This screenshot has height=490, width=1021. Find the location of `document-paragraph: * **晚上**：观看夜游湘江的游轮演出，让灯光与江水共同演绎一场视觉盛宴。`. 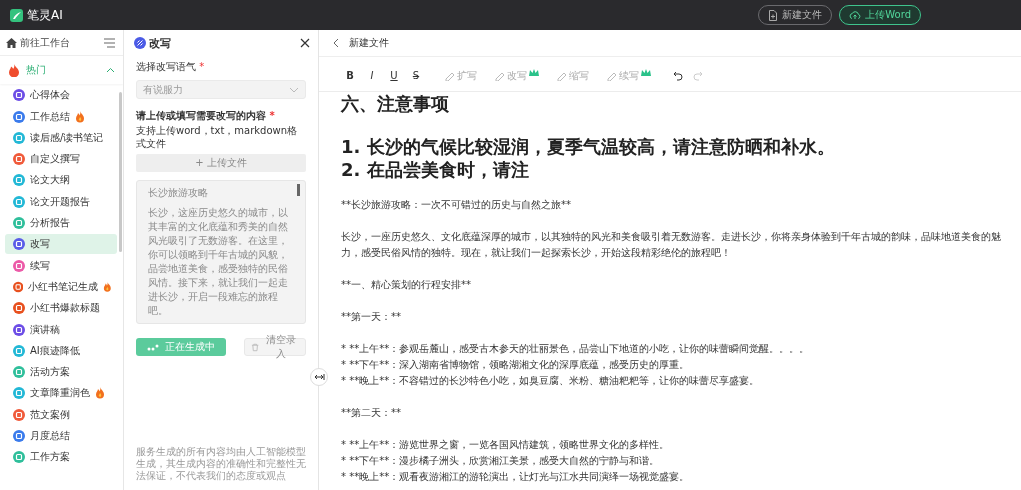

document-paragraph: * **晚上**：观看夜游湘江的游轮演出，让灯光与江水共同演绎一场视觉盛宴。 is located at coordinates (516, 477).